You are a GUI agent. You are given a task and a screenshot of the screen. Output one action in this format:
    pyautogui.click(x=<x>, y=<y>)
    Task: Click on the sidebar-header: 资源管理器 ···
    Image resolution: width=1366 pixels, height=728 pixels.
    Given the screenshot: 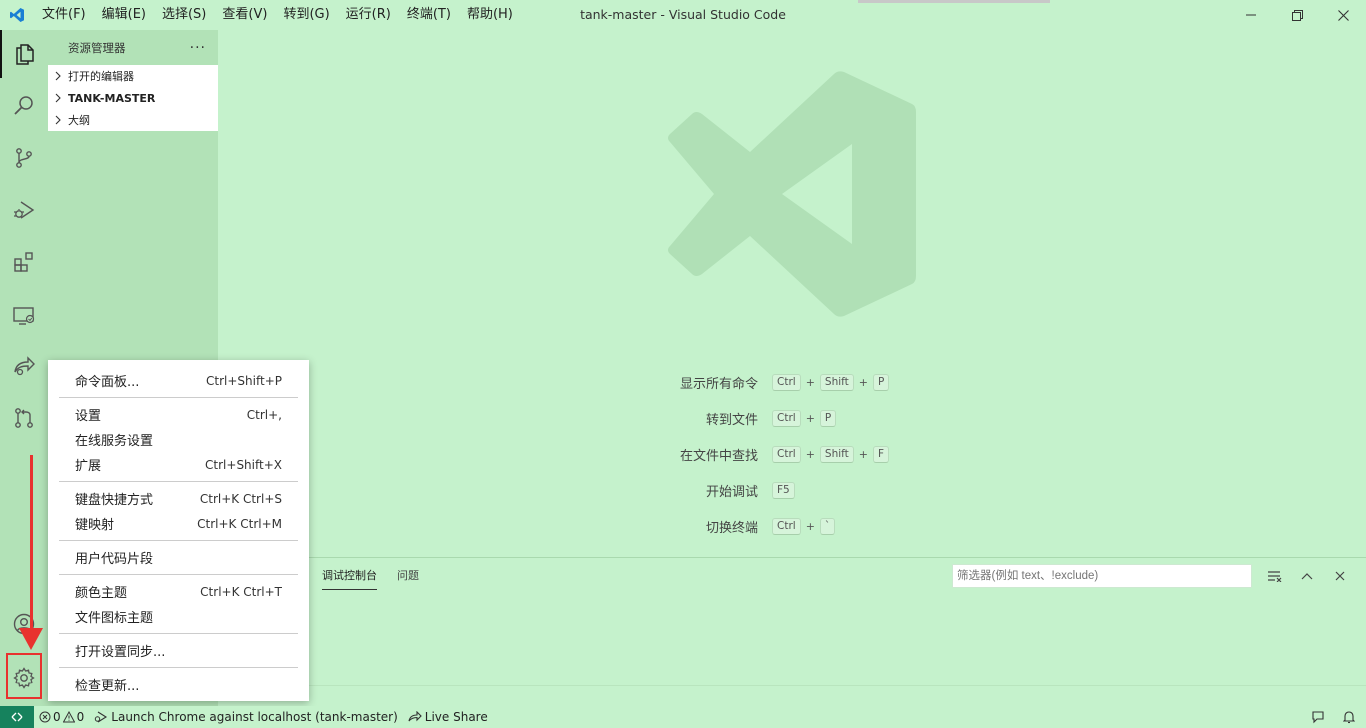 What is the action you would take?
    pyautogui.click(x=133, y=47)
    